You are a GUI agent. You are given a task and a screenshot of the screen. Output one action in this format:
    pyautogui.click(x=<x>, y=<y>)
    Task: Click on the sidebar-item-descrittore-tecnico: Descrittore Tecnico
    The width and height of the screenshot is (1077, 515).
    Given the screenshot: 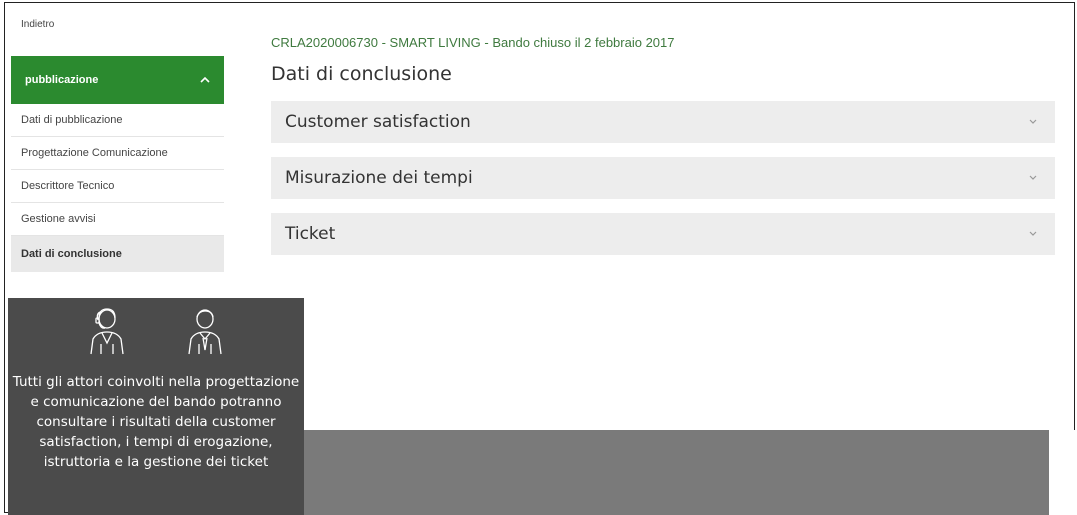 What is the action you would take?
    pyautogui.click(x=117, y=186)
    